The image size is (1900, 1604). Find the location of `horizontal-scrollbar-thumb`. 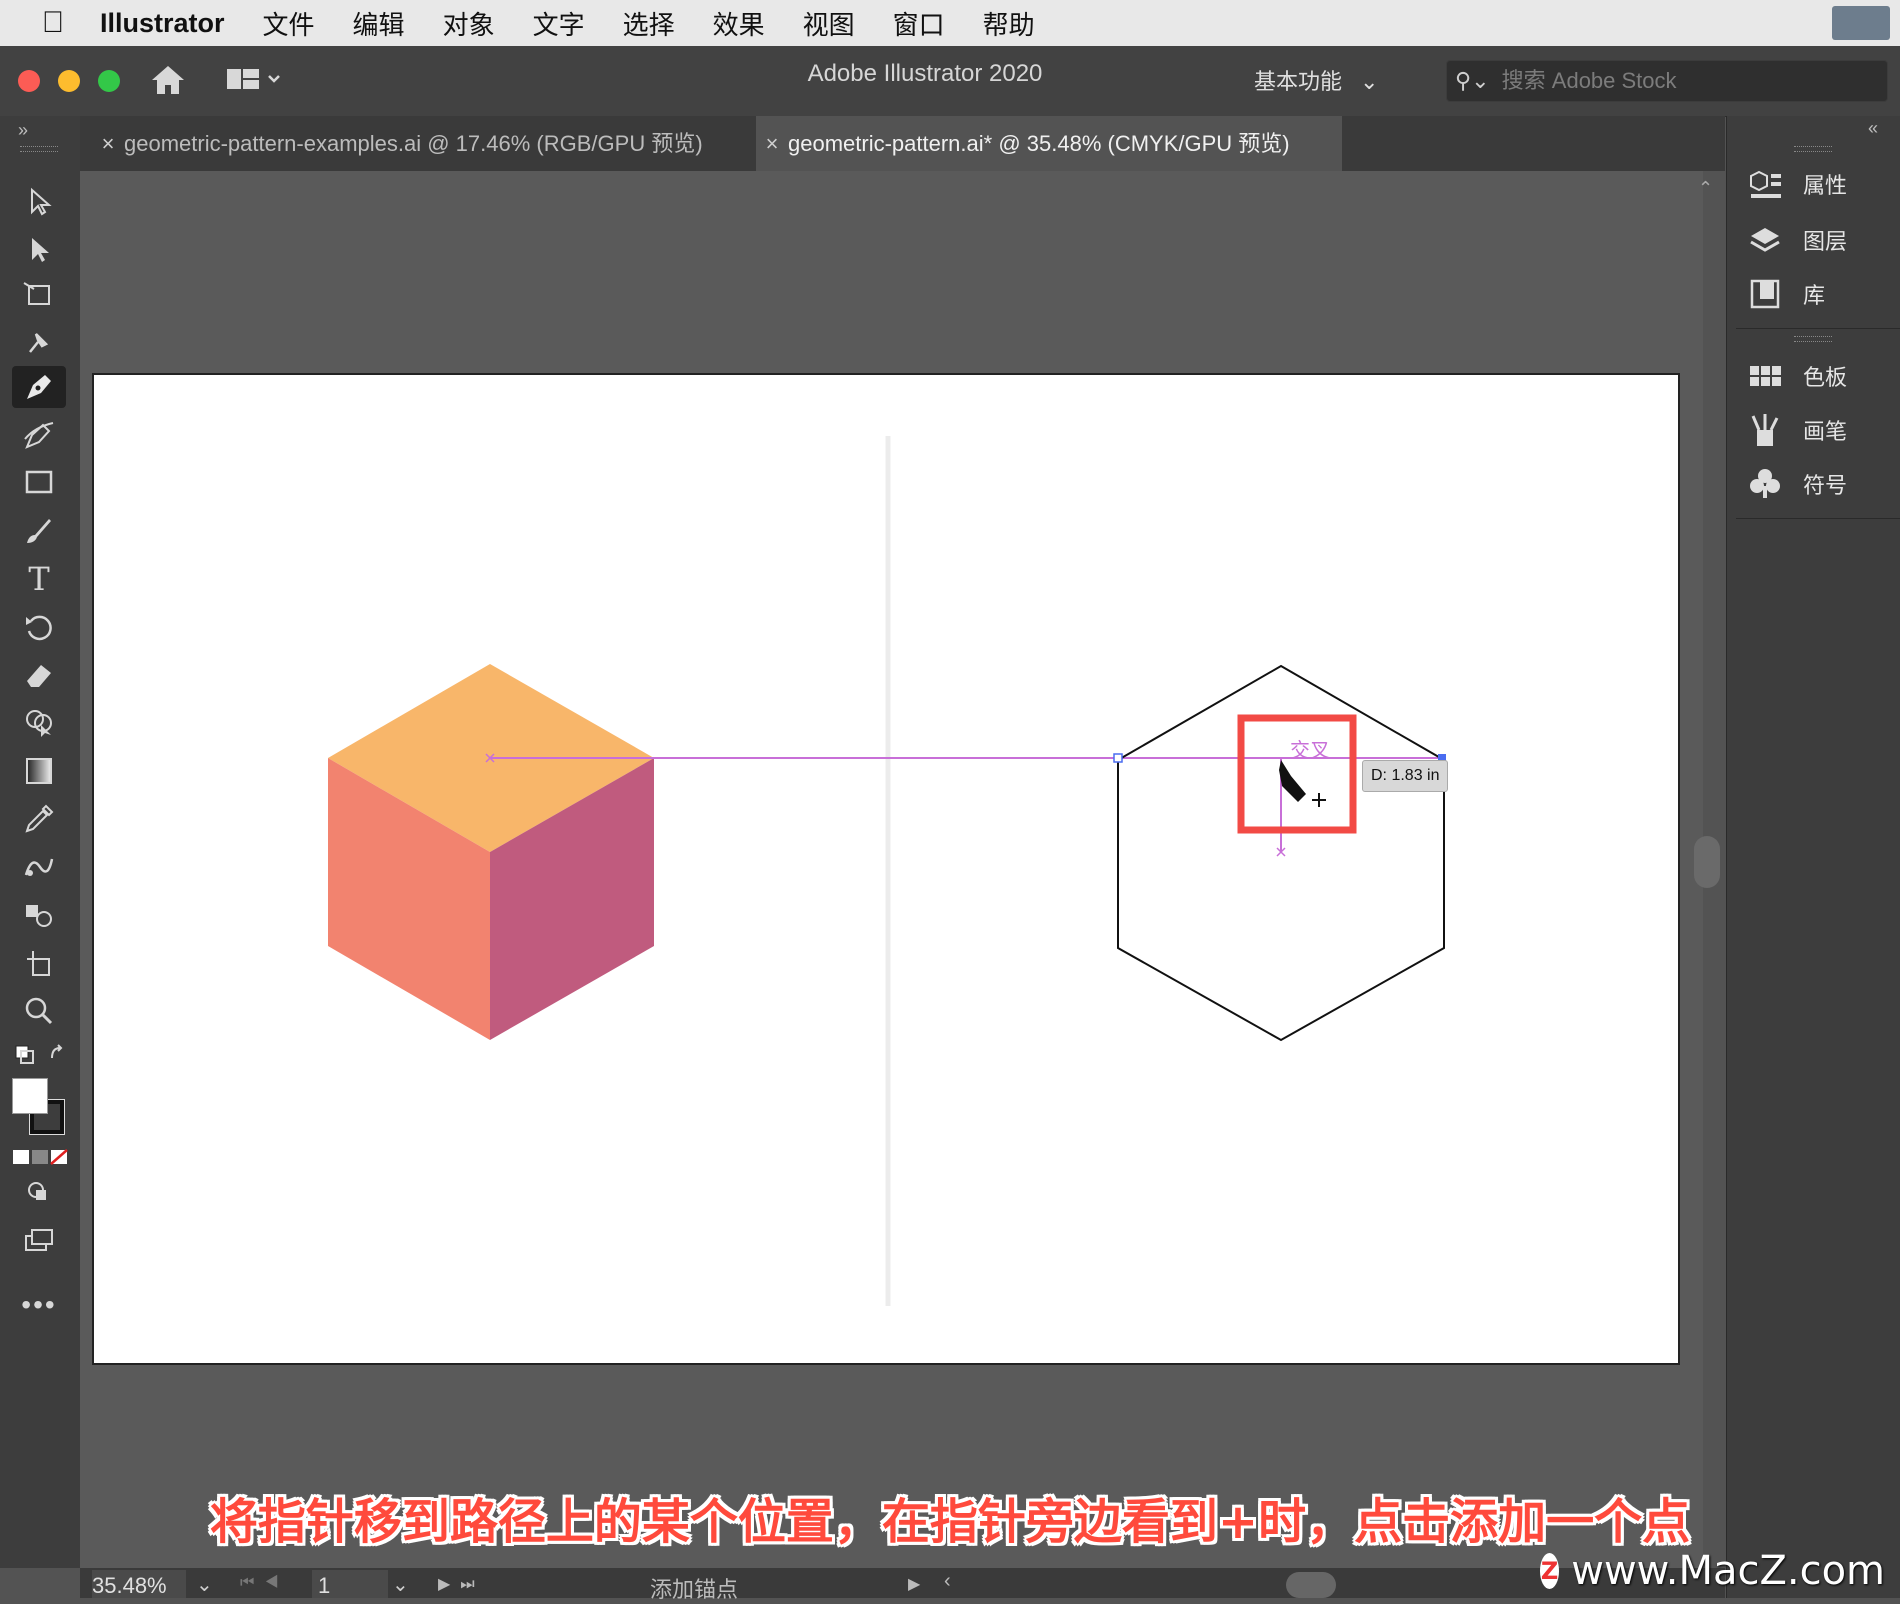

horizontal-scrollbar-thumb is located at coordinates (1311, 1585).